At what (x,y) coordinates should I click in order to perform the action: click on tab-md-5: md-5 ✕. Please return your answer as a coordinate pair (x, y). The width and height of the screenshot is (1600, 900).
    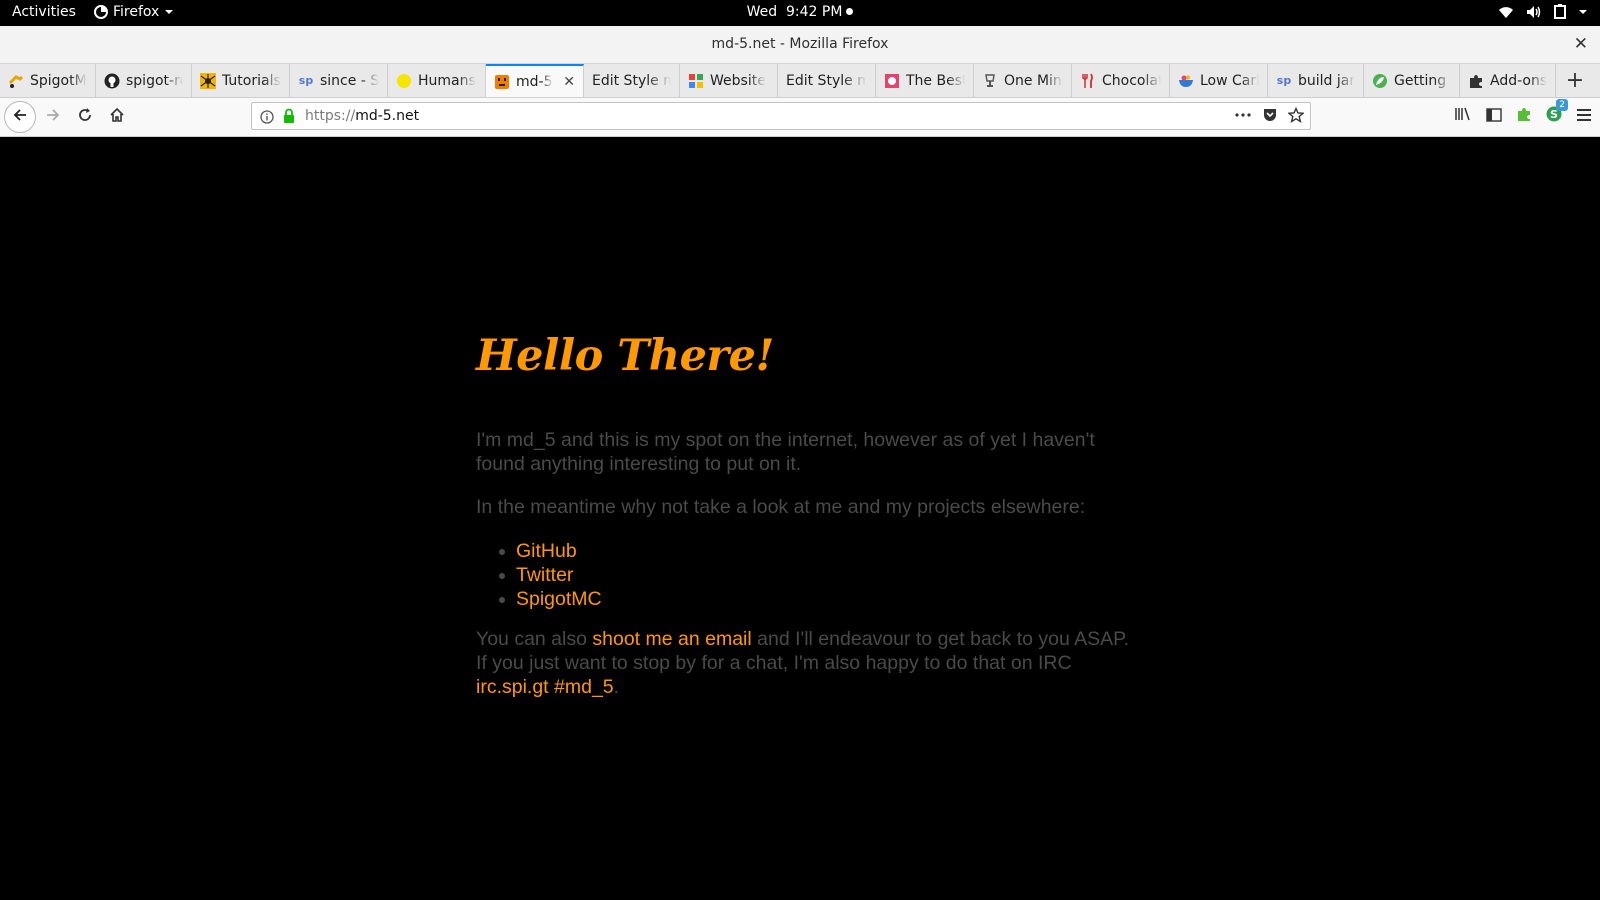
    Looking at the image, I should click on (535, 80).